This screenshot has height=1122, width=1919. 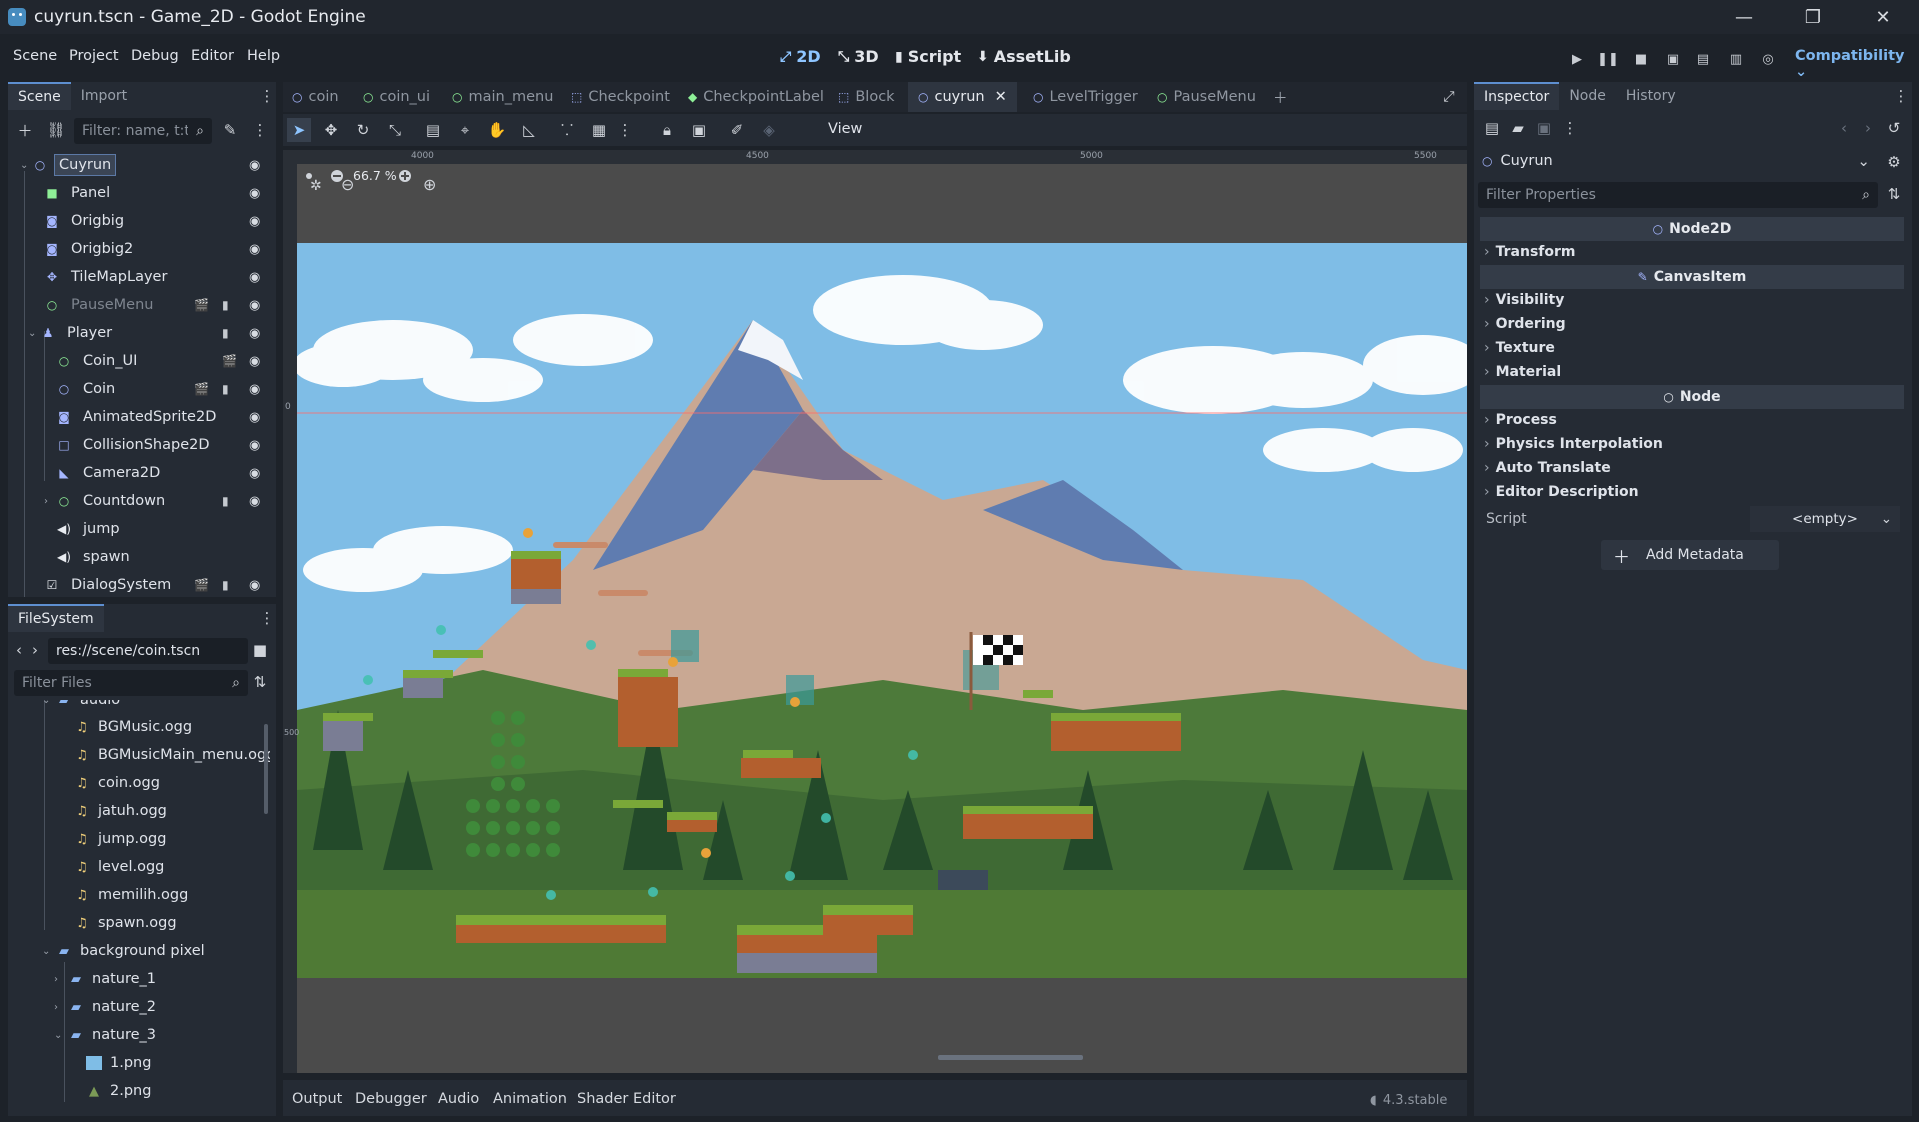 I want to click on folder-audio: ⌄ ▰ audio, so click(x=81, y=707).